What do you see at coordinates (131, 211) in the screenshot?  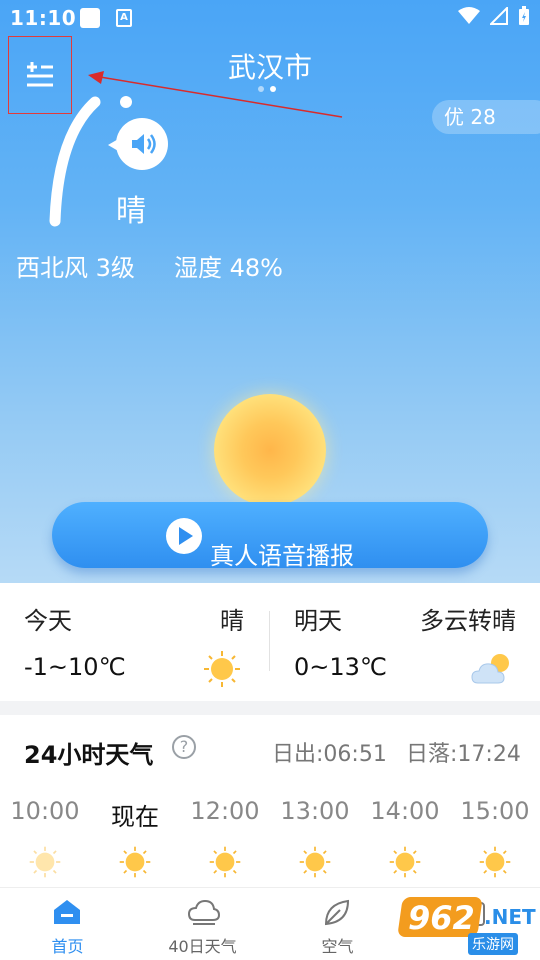 I see `current-condition: 晴` at bounding box center [131, 211].